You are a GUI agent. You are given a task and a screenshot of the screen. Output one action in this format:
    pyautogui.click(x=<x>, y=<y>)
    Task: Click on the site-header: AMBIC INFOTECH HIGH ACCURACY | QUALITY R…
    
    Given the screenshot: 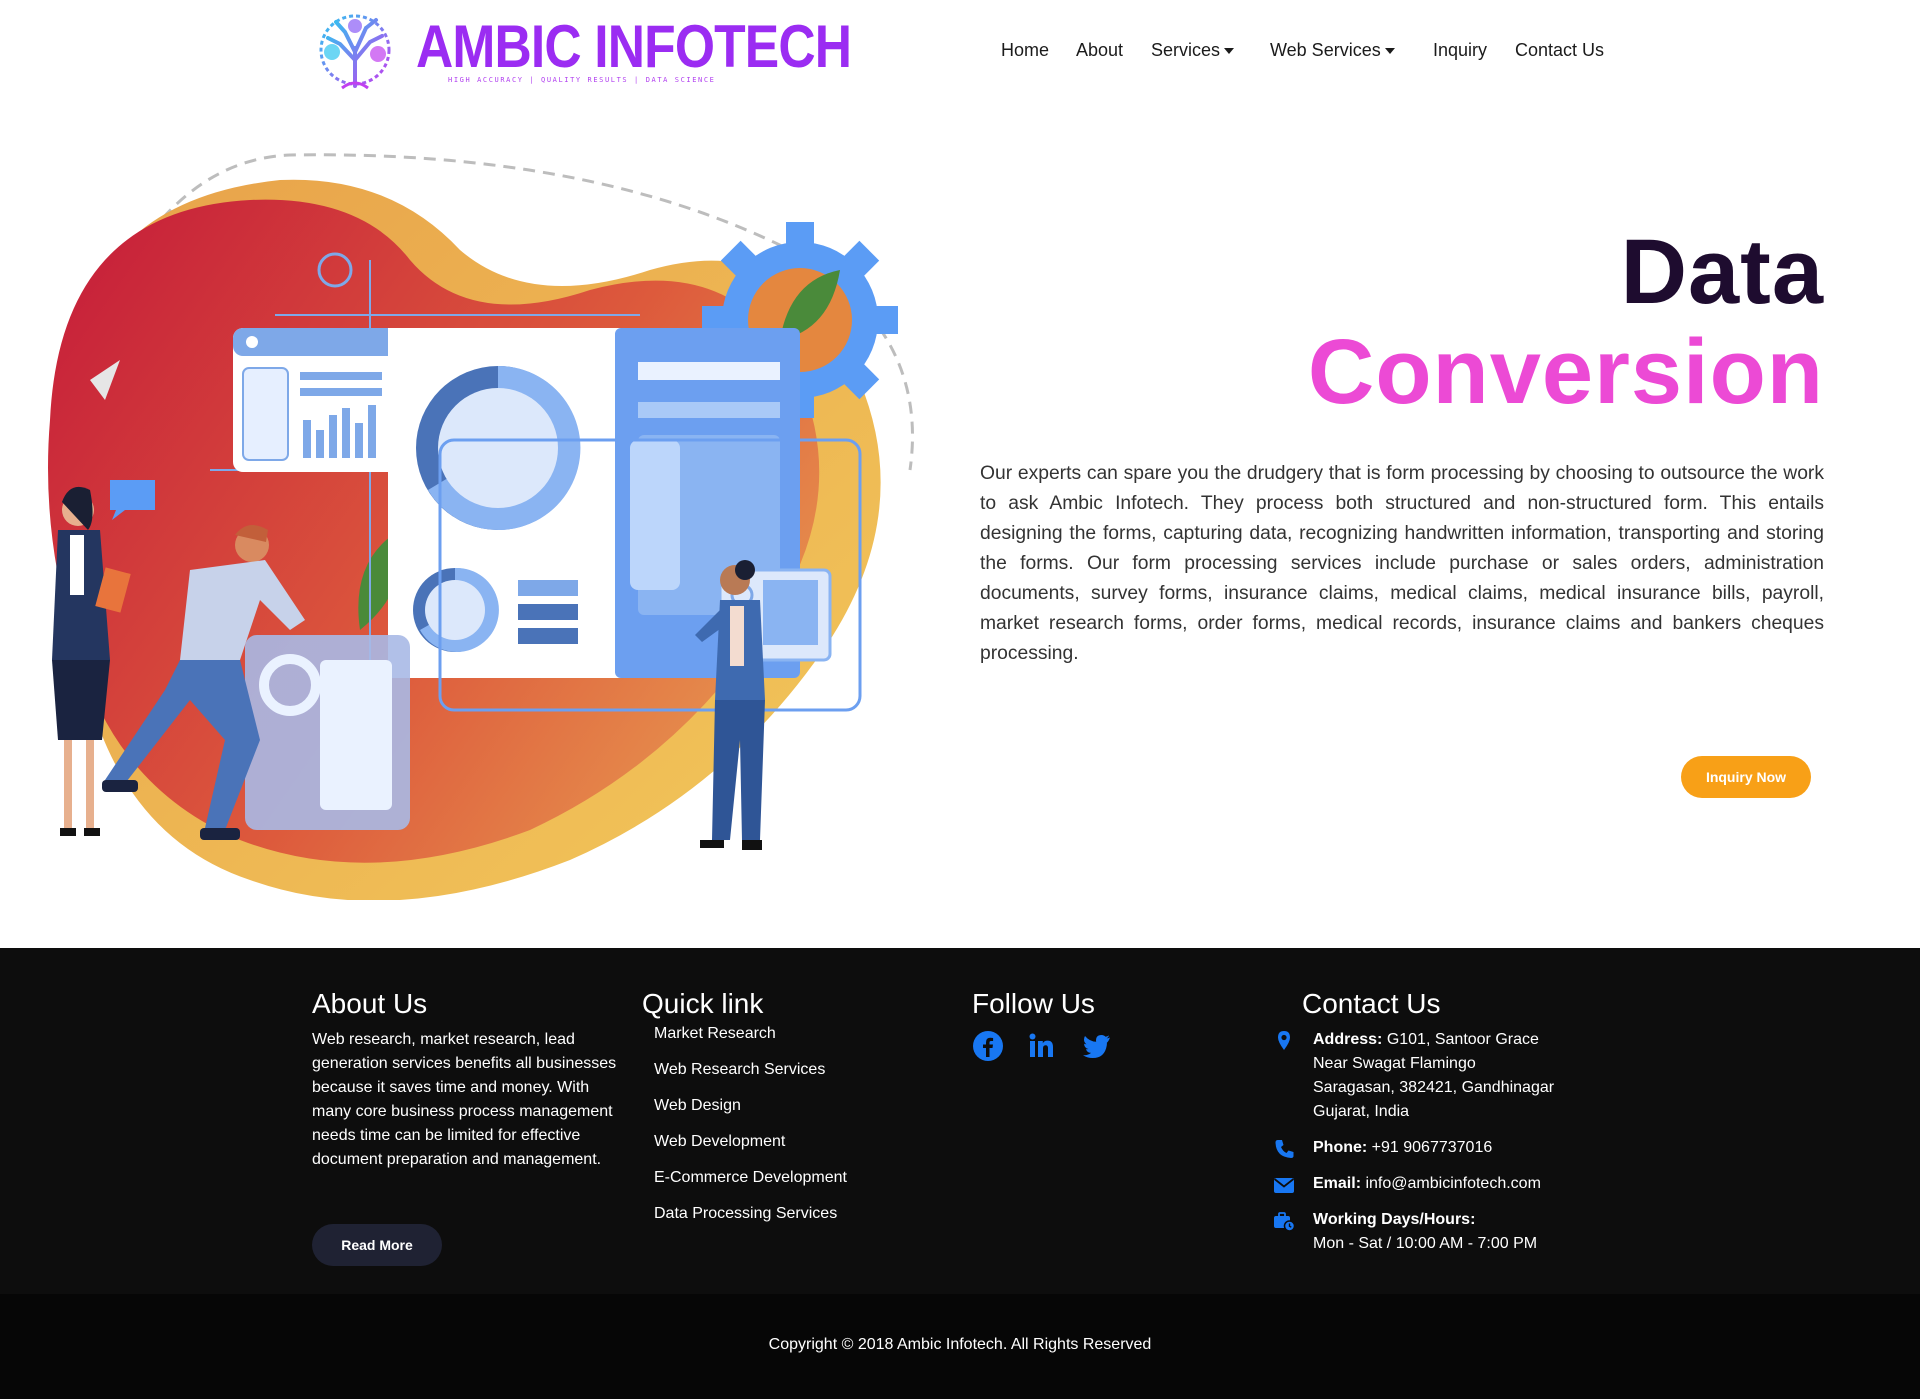 What is the action you would take?
    pyautogui.click(x=960, y=55)
    